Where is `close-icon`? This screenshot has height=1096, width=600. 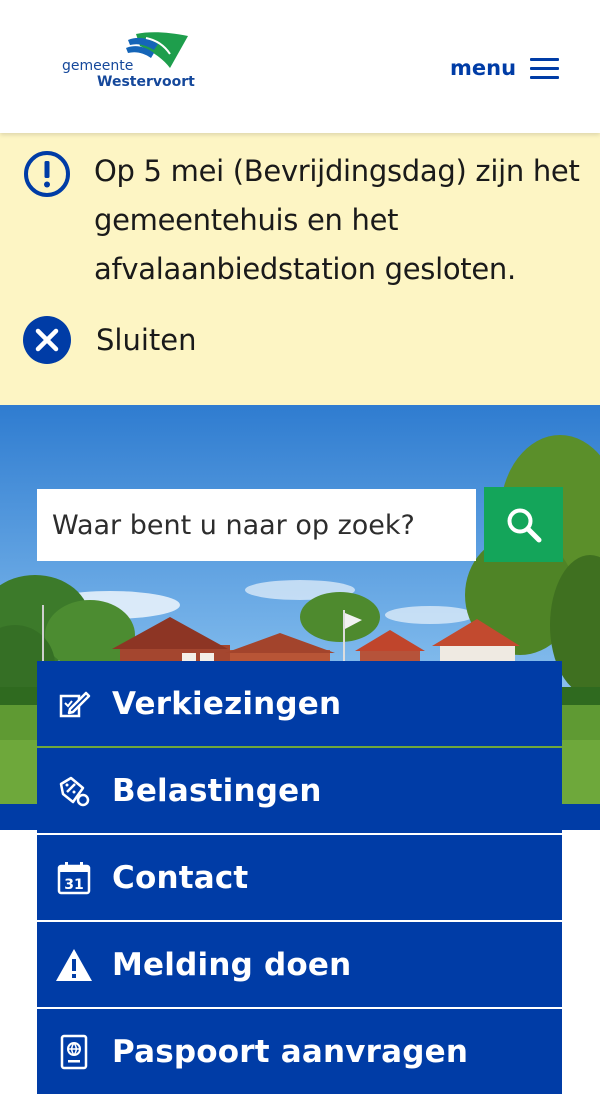 close-icon is located at coordinates (47, 340).